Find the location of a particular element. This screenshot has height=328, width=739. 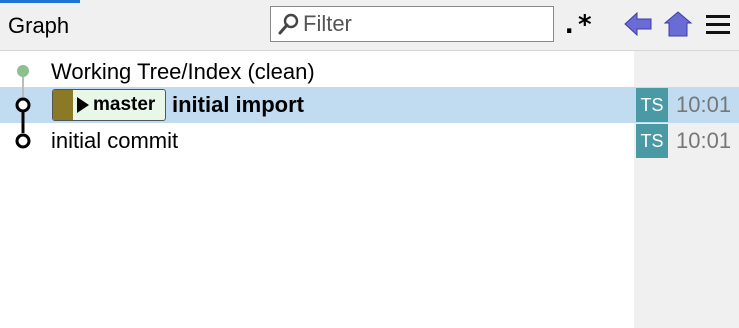

back-button is located at coordinates (638, 24).